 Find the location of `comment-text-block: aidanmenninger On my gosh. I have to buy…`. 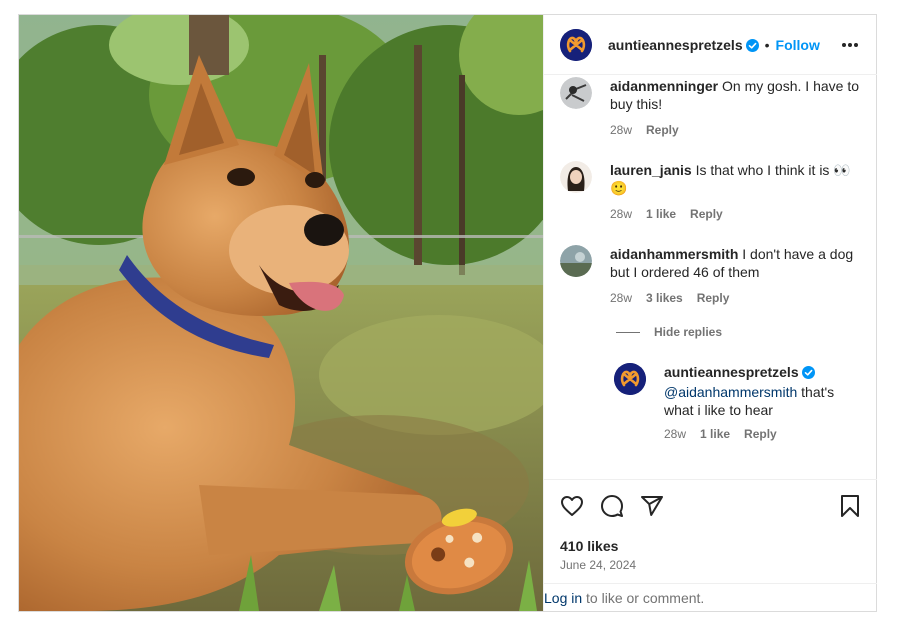

comment-text-block: aidanmenninger On my gosh. I have to buy… is located at coordinates (735, 95).